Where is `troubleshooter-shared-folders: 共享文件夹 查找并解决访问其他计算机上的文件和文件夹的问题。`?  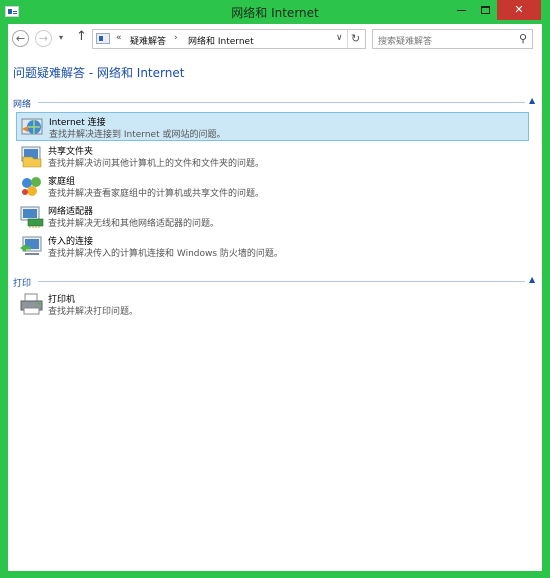 troubleshooter-shared-folders: 共享文件夹 查找并解决访问其他计算机上的文件和文件夹的问题。 is located at coordinates (272, 156).